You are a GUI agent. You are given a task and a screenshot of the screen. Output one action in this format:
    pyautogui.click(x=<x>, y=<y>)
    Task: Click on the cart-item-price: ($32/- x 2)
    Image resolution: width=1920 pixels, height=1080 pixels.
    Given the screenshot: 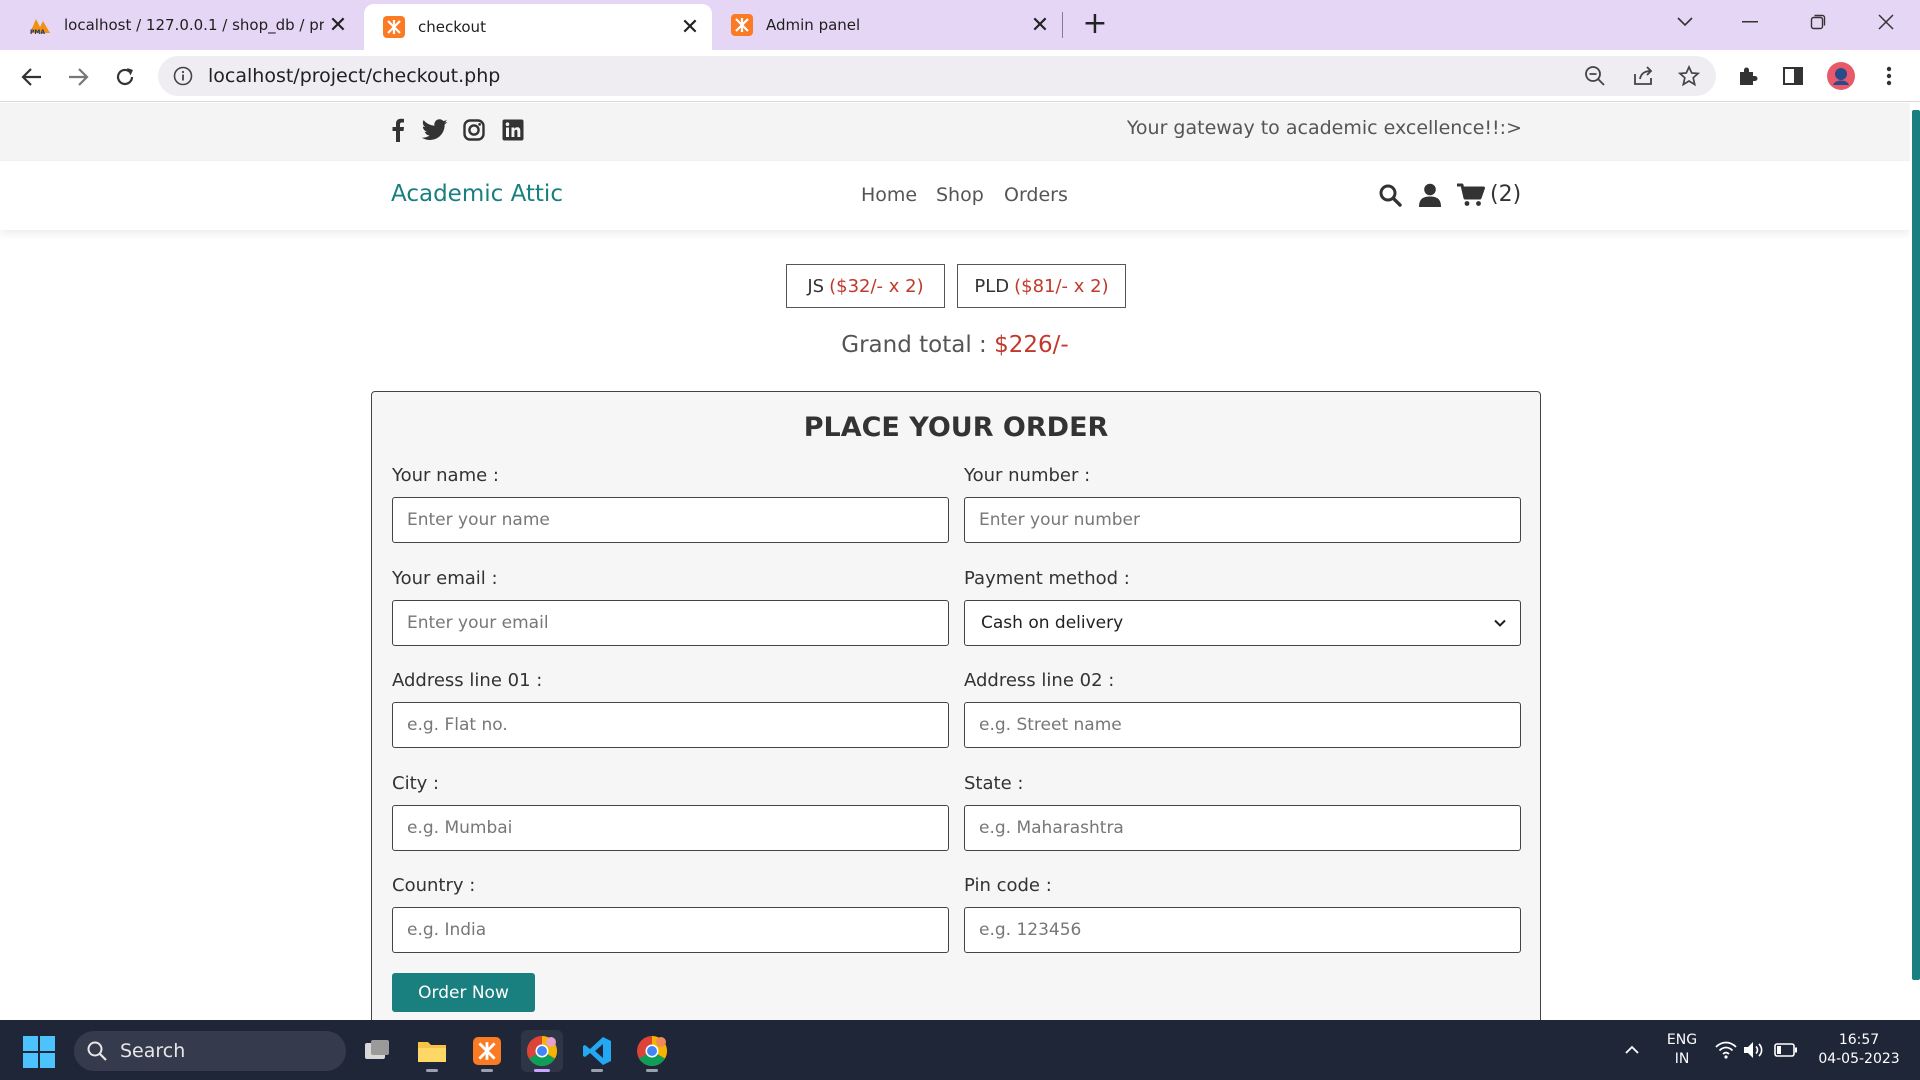 What is the action you would take?
    pyautogui.click(x=876, y=286)
    